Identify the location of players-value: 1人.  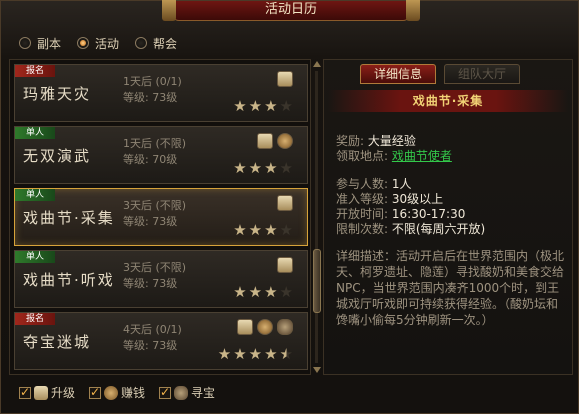
(401, 184).